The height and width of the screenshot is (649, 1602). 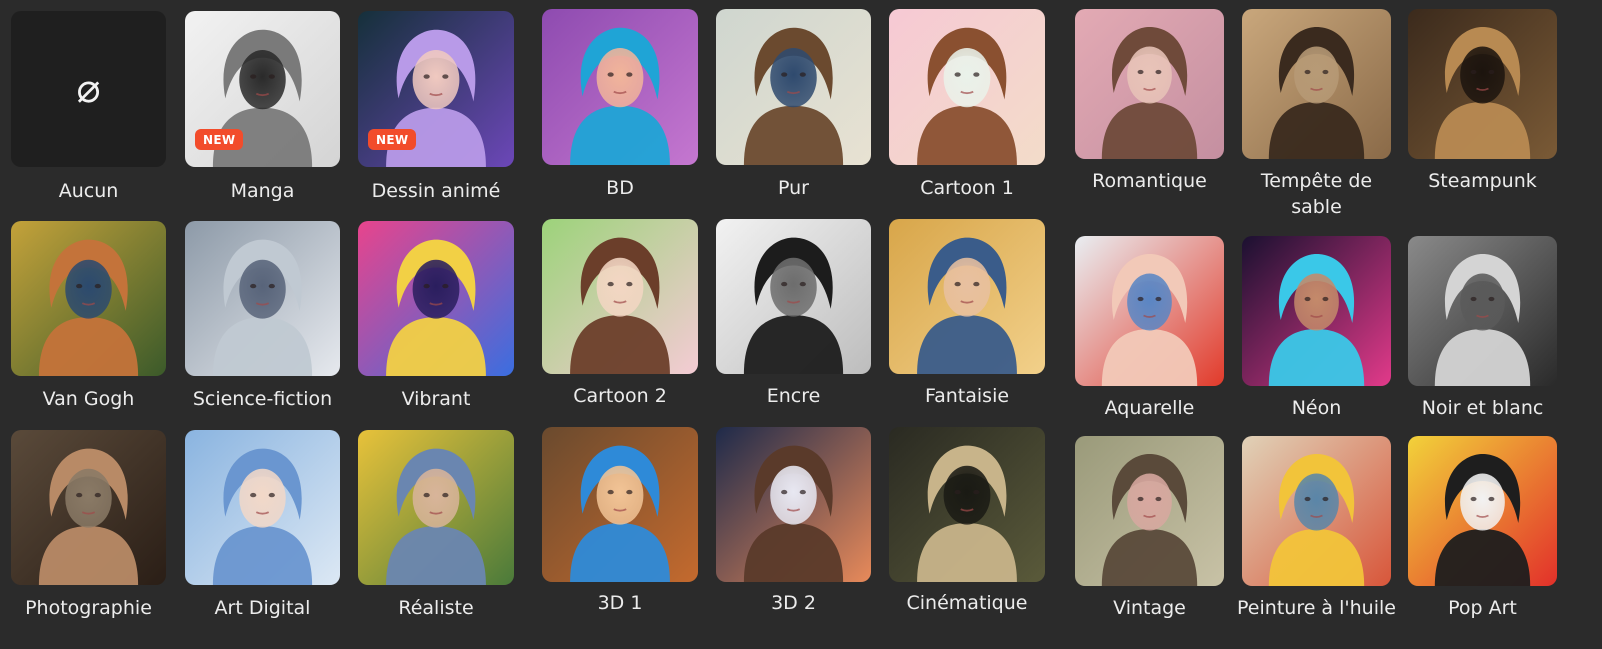 I want to click on cartoon2-thumbnail, so click(x=620, y=296).